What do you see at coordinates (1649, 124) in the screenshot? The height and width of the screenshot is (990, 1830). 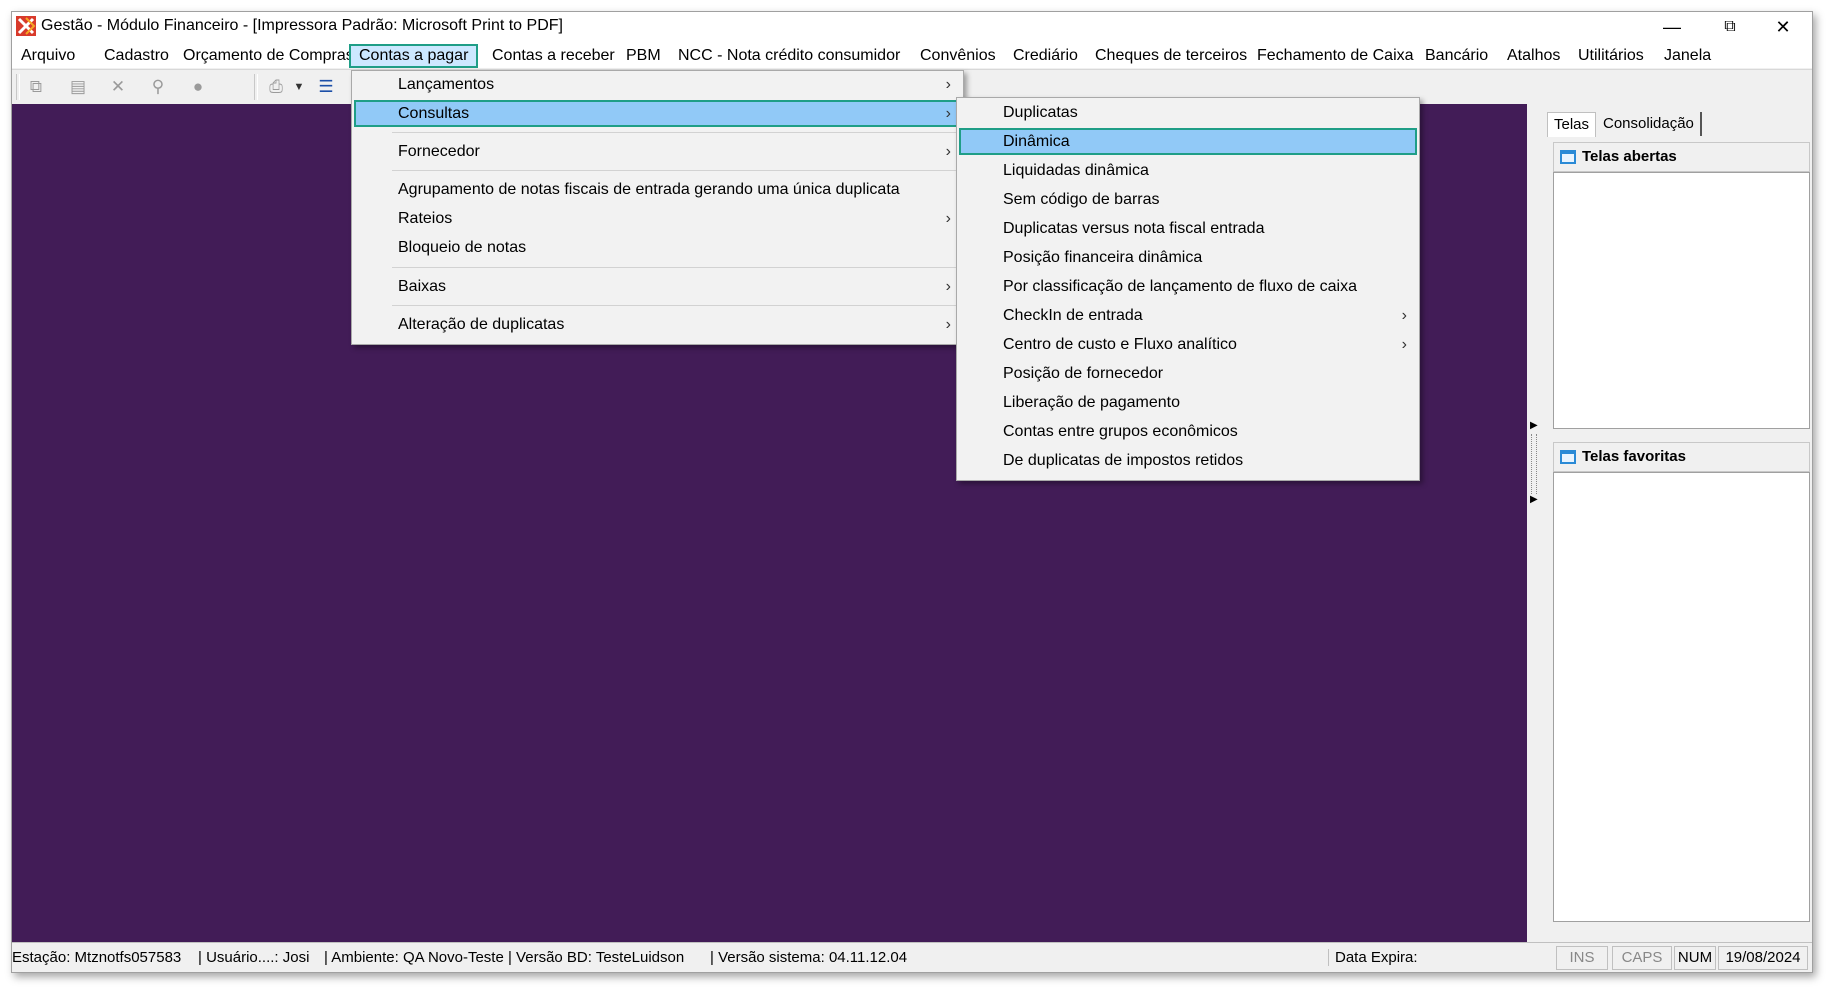 I see `tab-consolidacao: Consolidação` at bounding box center [1649, 124].